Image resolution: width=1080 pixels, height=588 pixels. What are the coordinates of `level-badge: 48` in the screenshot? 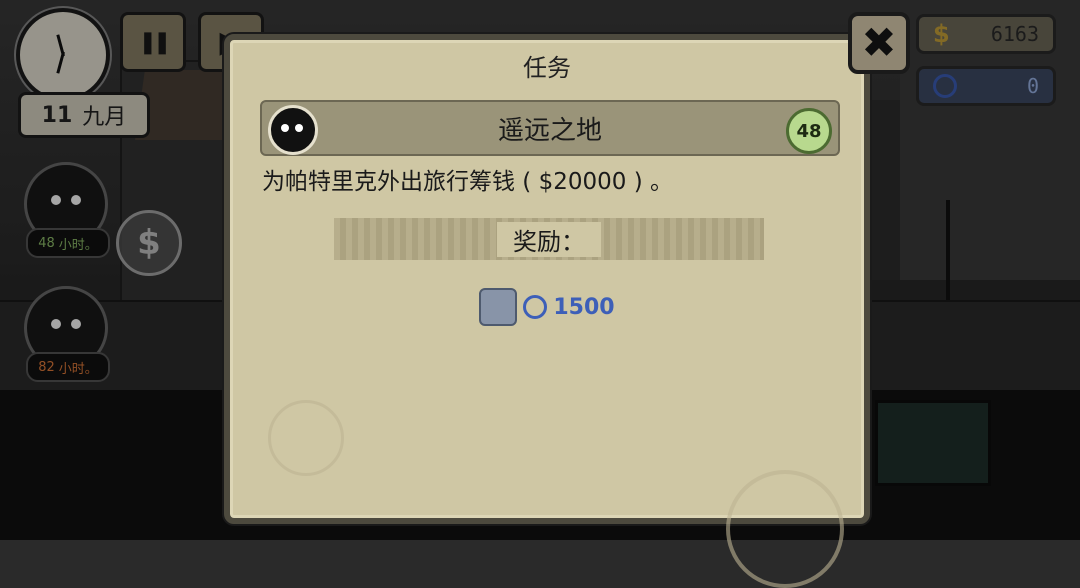 It's located at (809, 131).